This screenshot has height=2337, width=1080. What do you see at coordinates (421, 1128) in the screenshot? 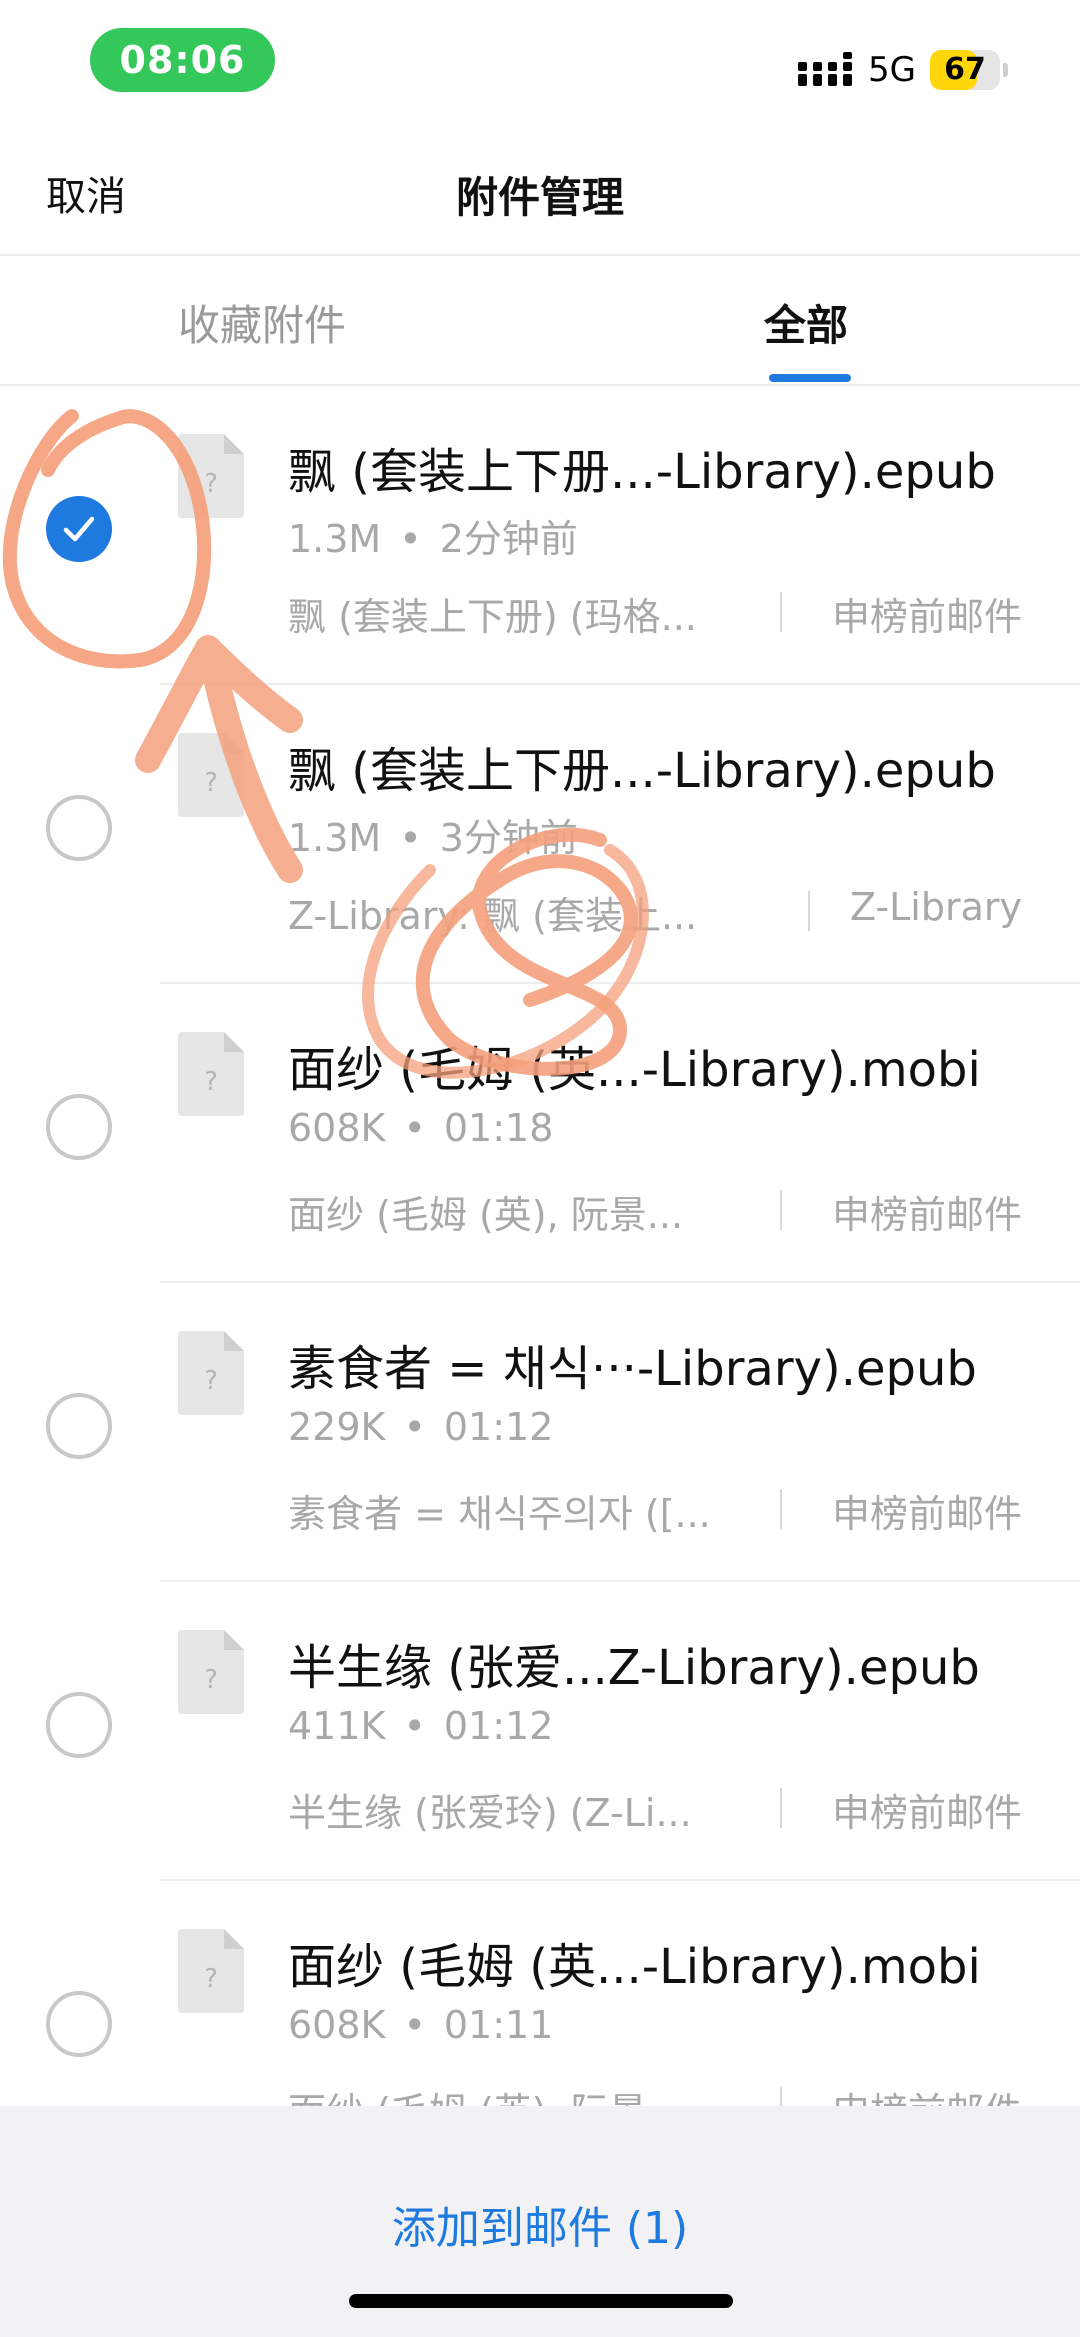
I see `file-meta: 608K • 01:18` at bounding box center [421, 1128].